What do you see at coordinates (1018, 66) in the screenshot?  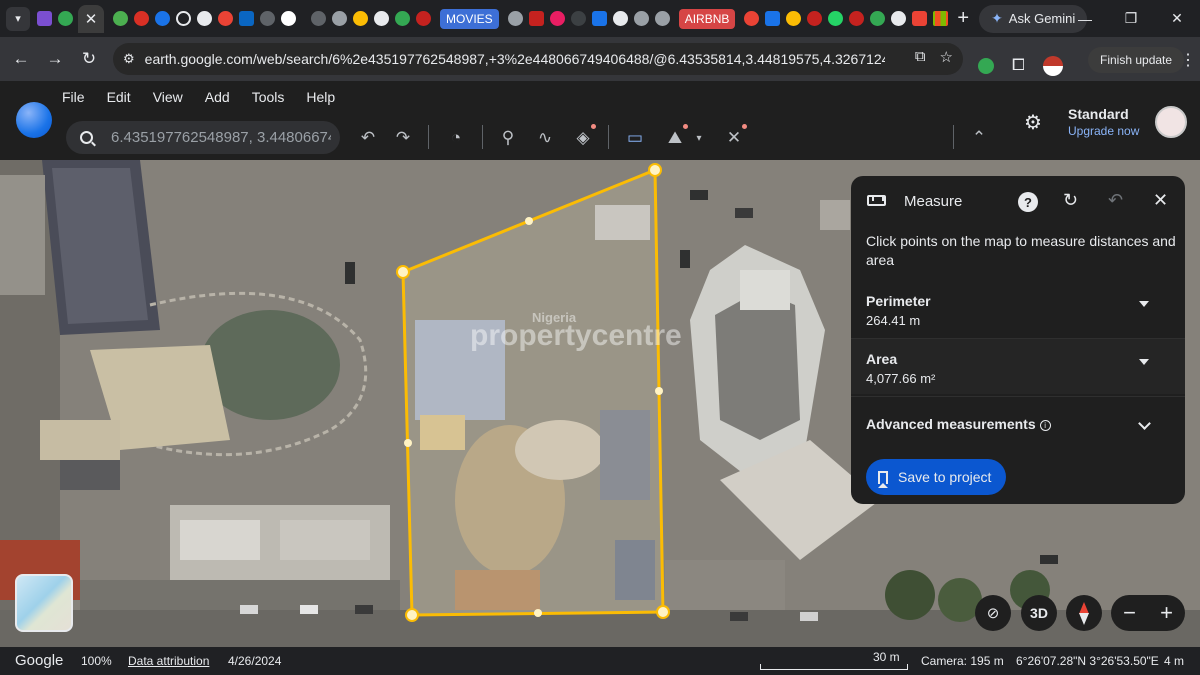 I see `extensions-puzzle-icon: ⧠` at bounding box center [1018, 66].